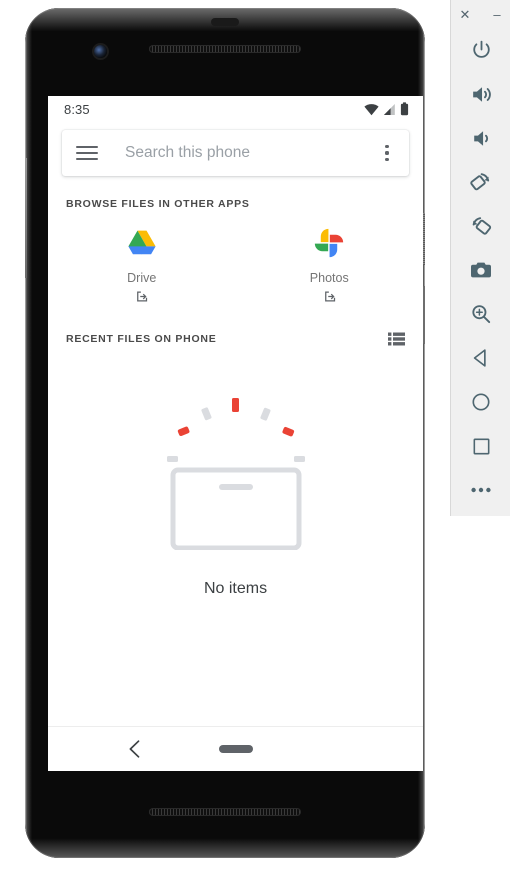  What do you see at coordinates (235, 328) in the screenshot?
I see `section-header-recent-files-row: RECENT FILES ON PHONE` at bounding box center [235, 328].